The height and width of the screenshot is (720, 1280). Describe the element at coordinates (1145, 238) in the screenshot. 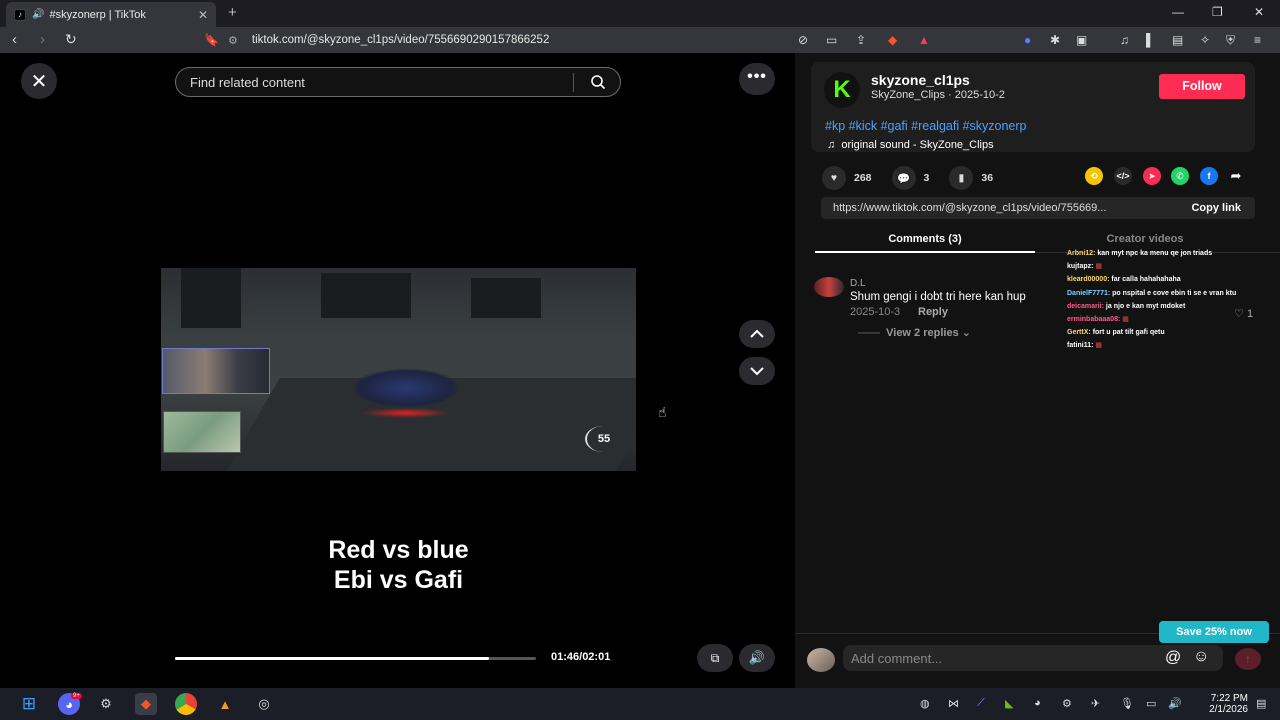

I see `tab-creator-videos: Creator videos` at that location.